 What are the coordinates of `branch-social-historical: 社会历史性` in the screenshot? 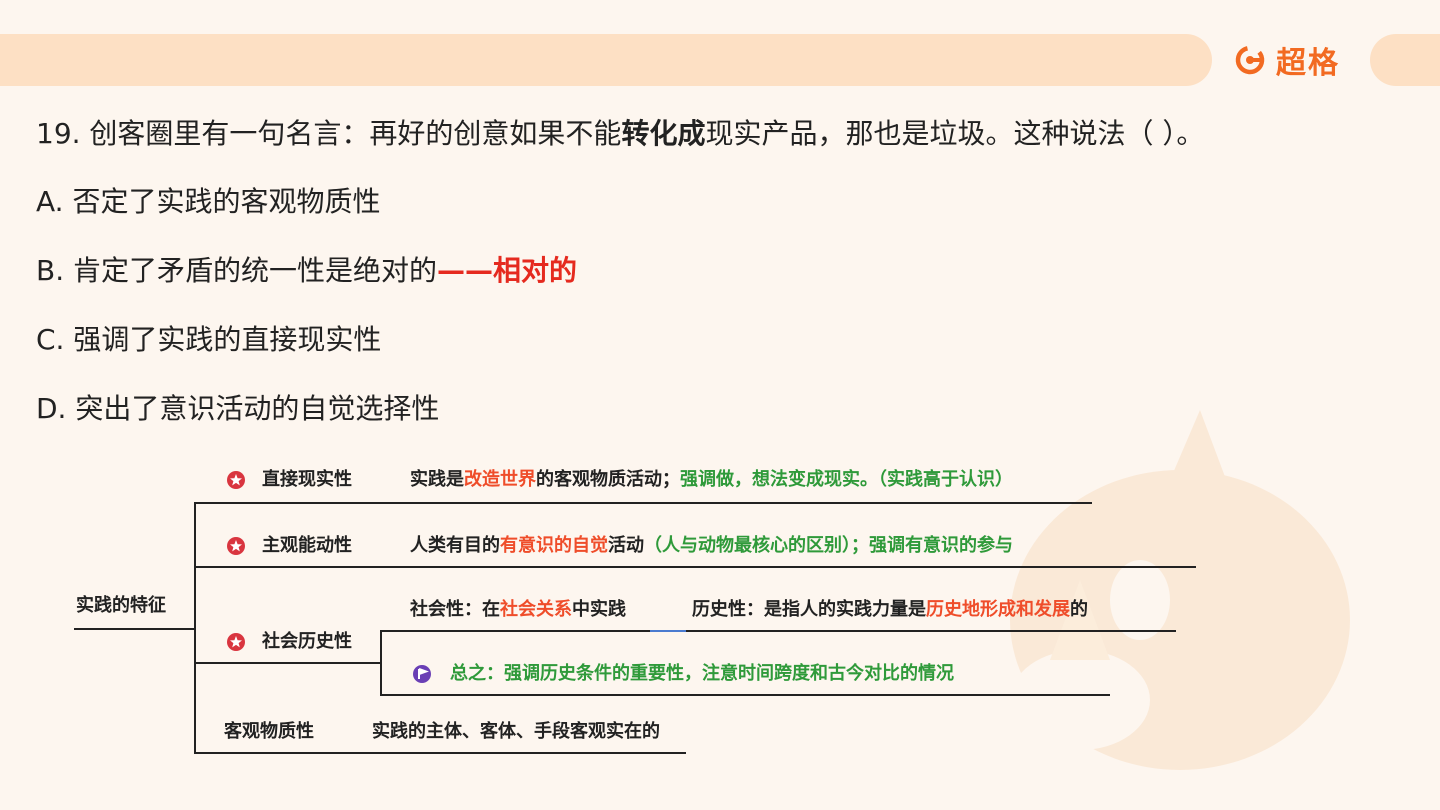 It's located at (307, 641).